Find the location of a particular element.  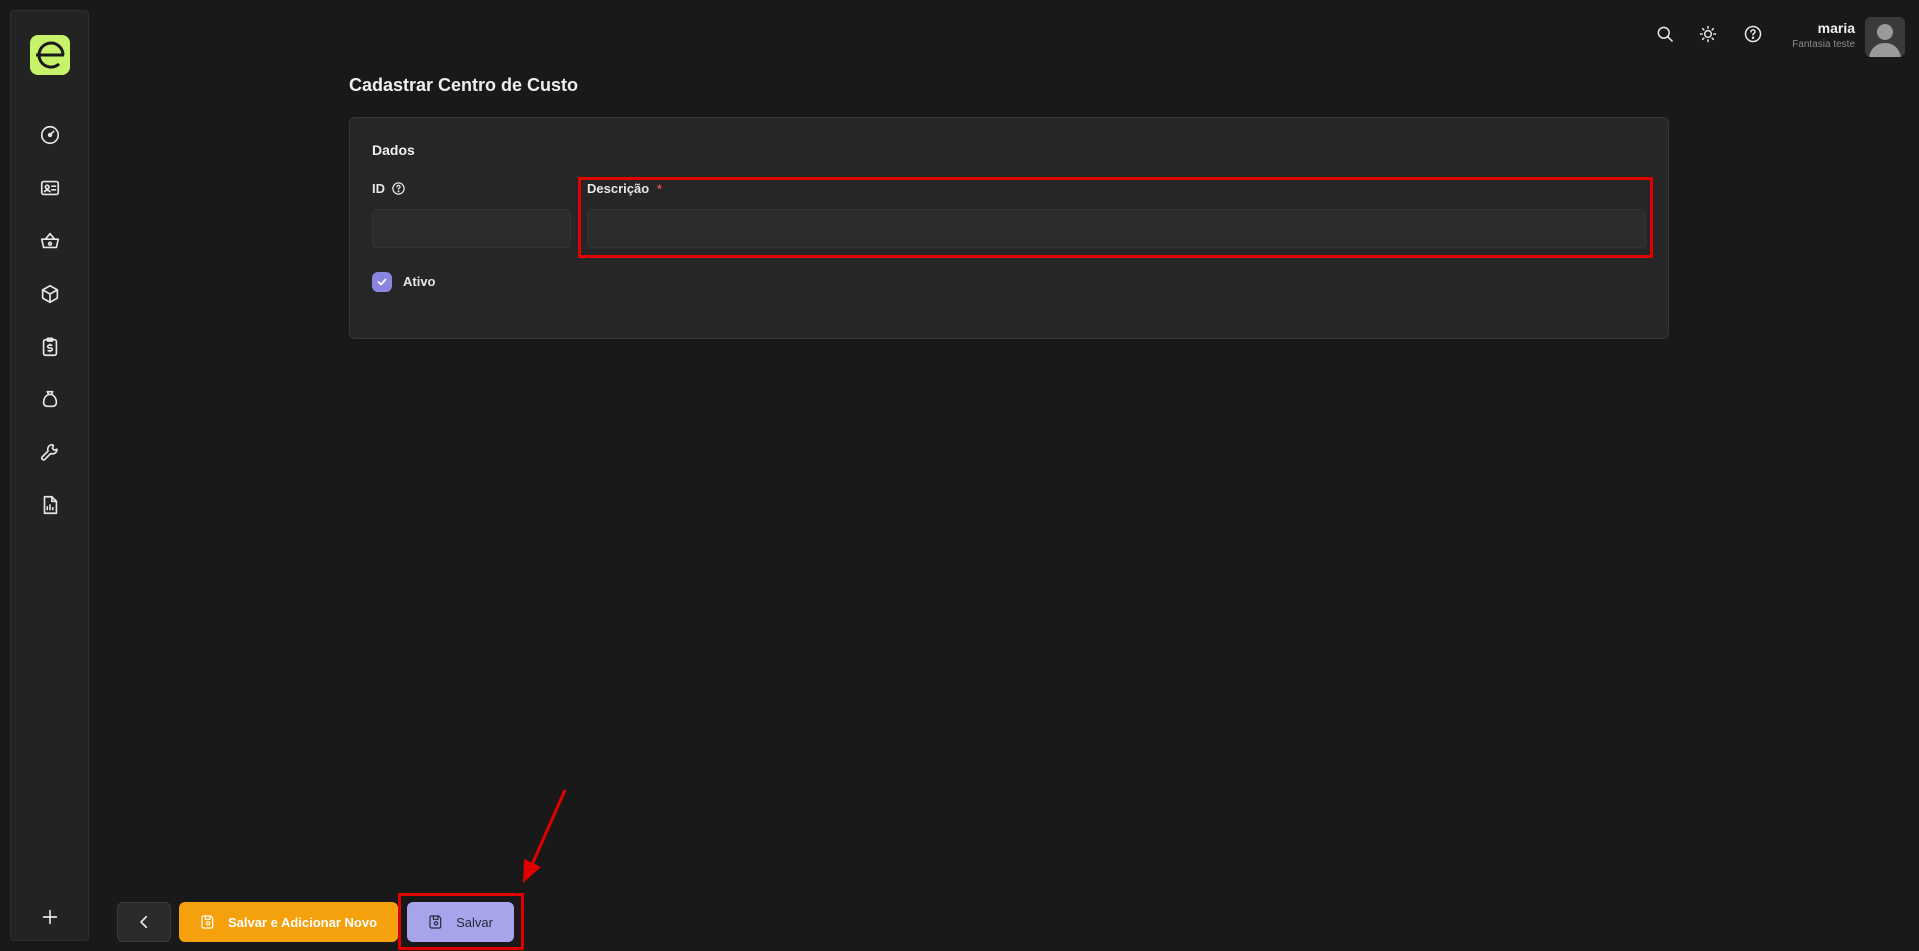

save-and-add-new-button: Salvar e Adicionar Novo is located at coordinates (288, 922).